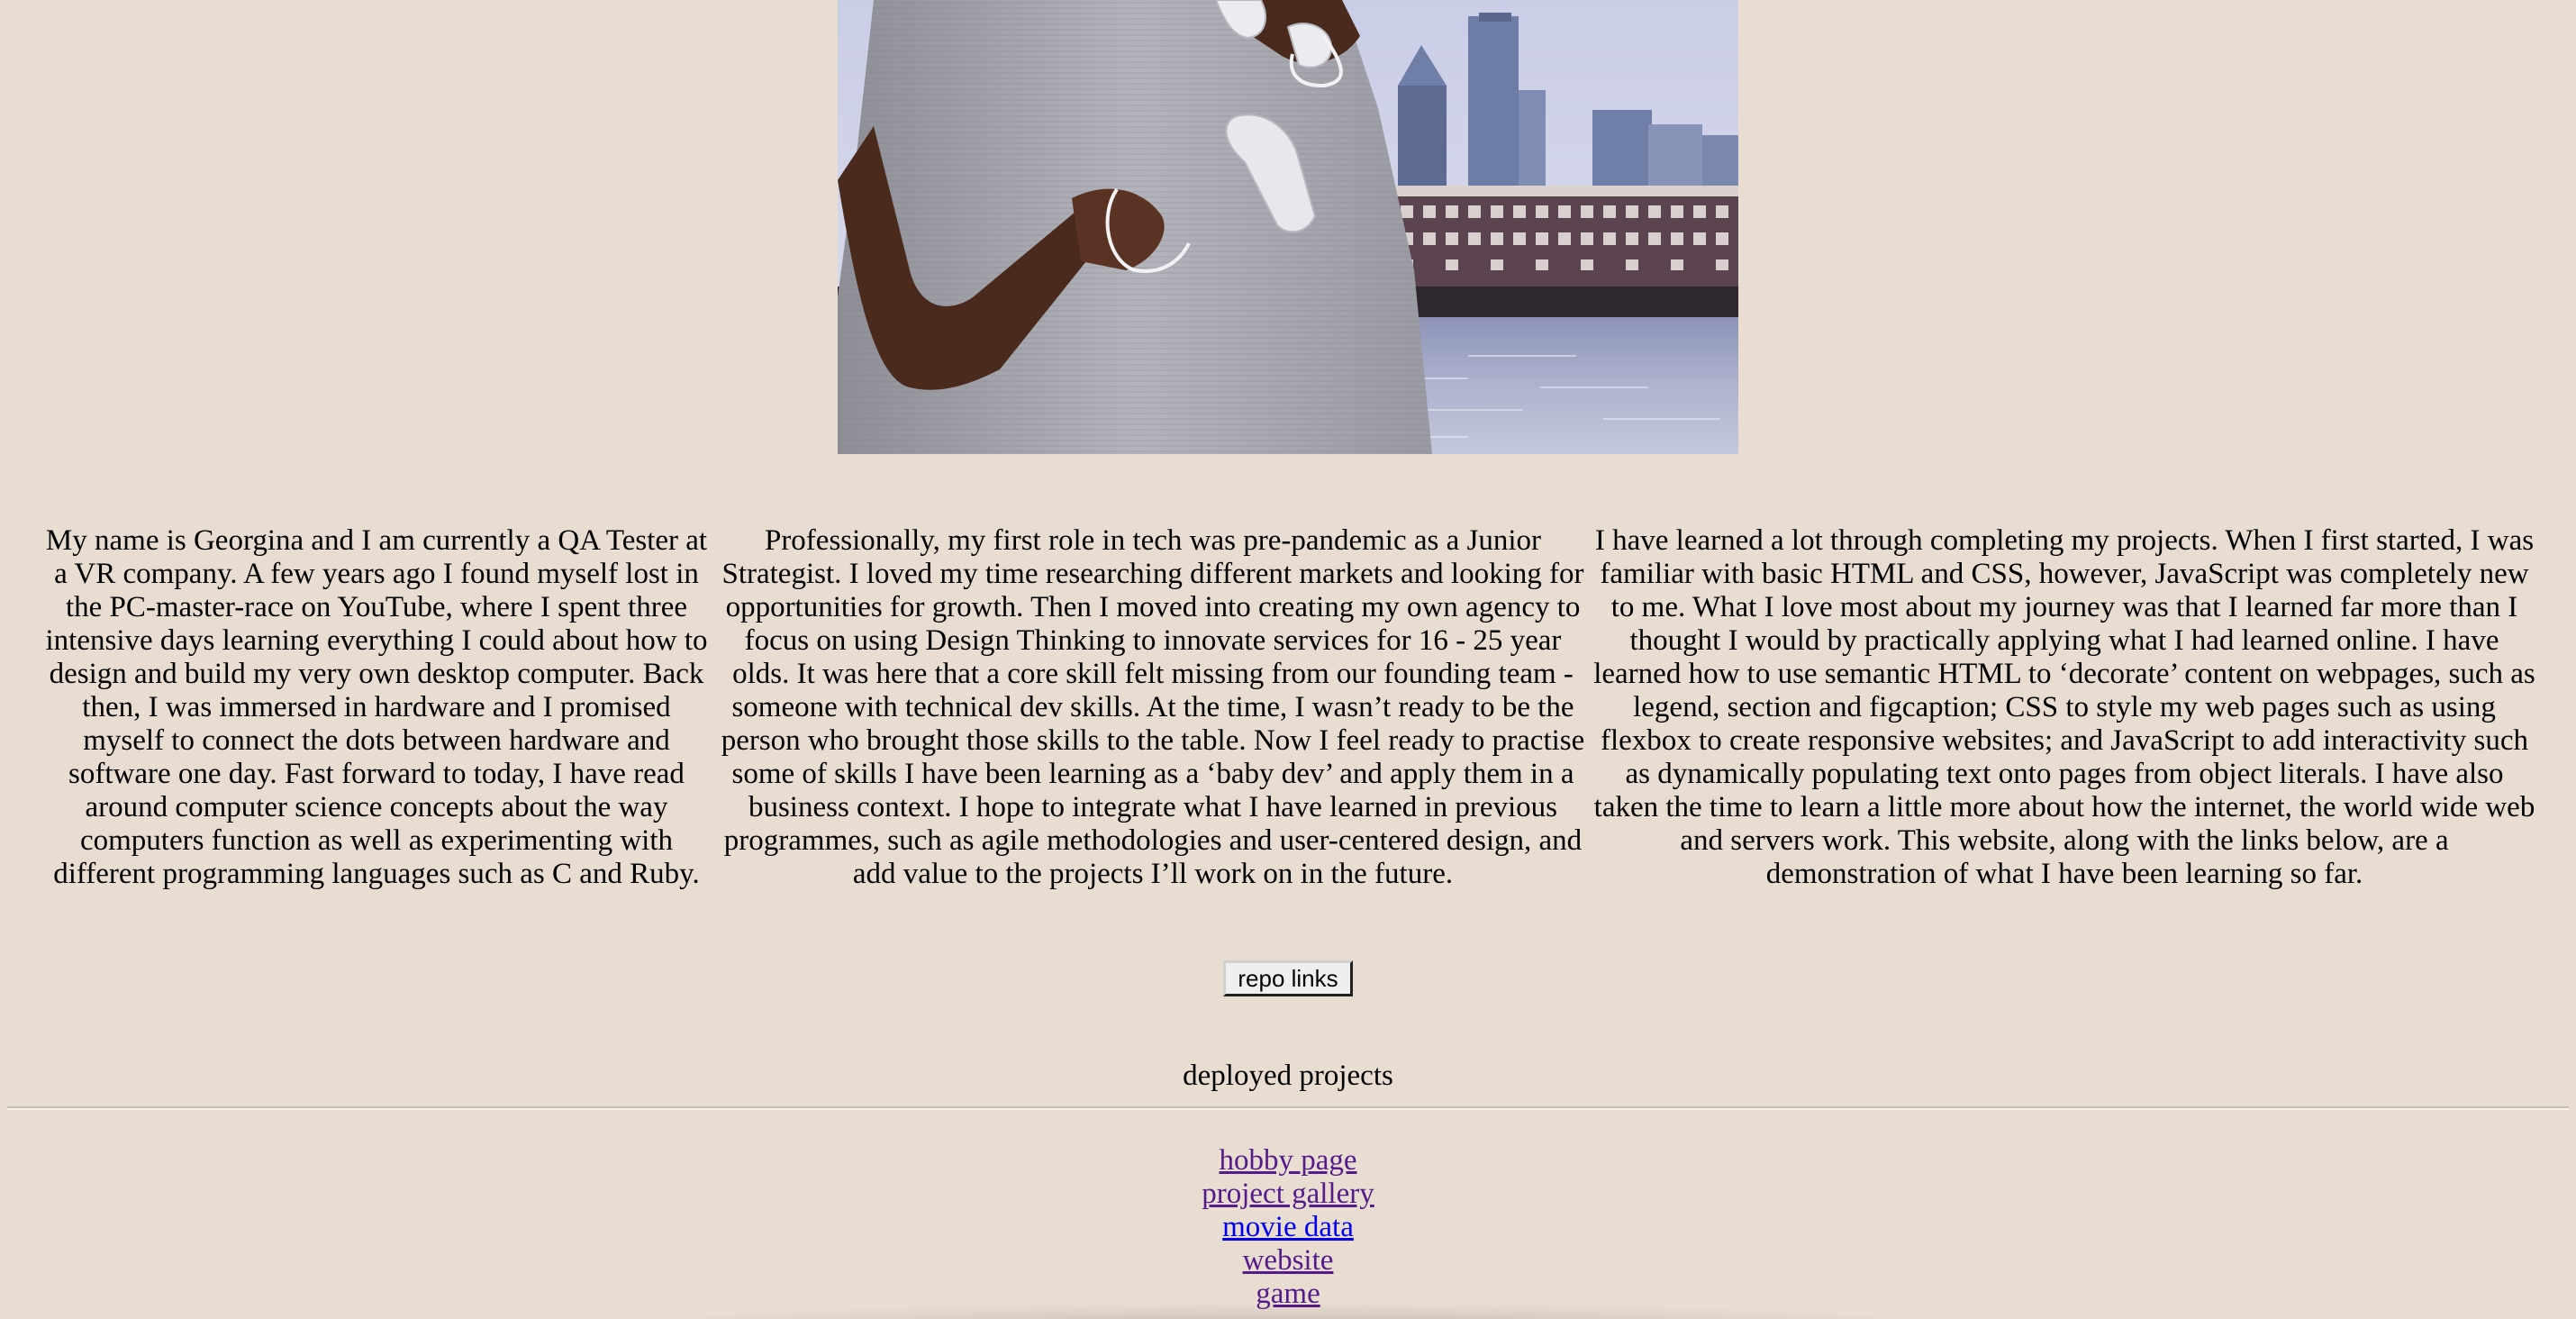 The image size is (2576, 1319). What do you see at coordinates (1288, 1076) in the screenshot?
I see `deployed-projects-heading: deployed projects` at bounding box center [1288, 1076].